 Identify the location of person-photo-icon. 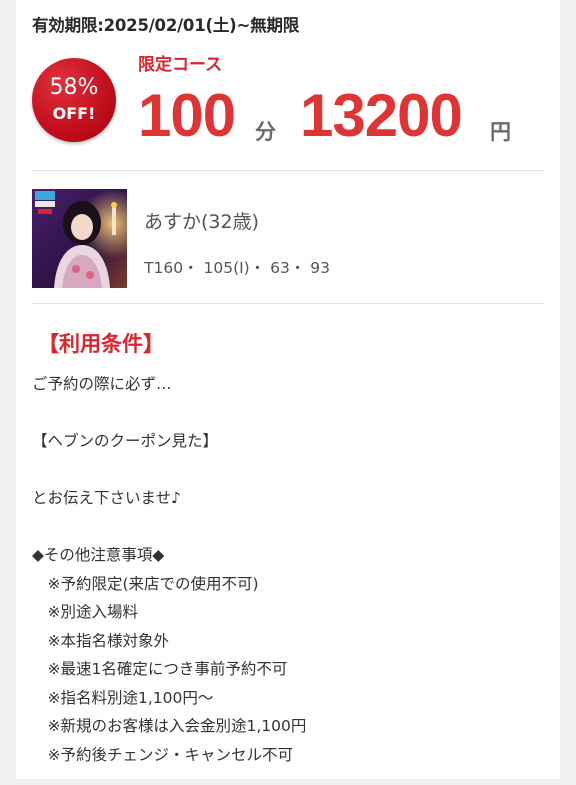
(79, 238).